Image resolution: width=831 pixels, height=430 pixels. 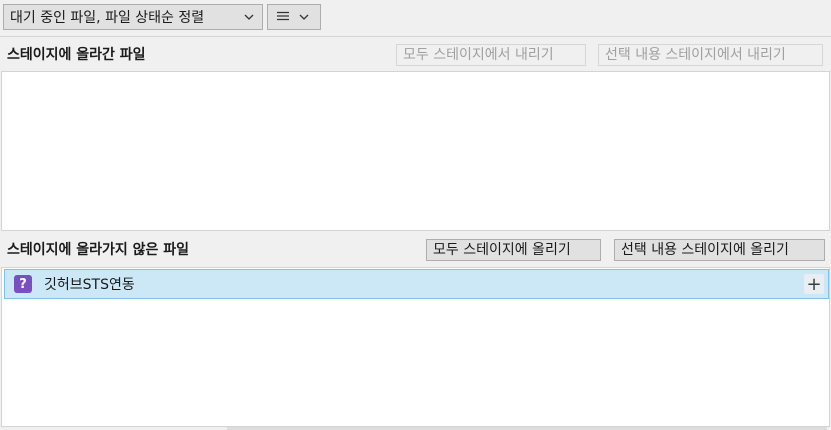 I want to click on unstaged-files-title: 스테이지에 올라가지 않은 파일, so click(x=98, y=250).